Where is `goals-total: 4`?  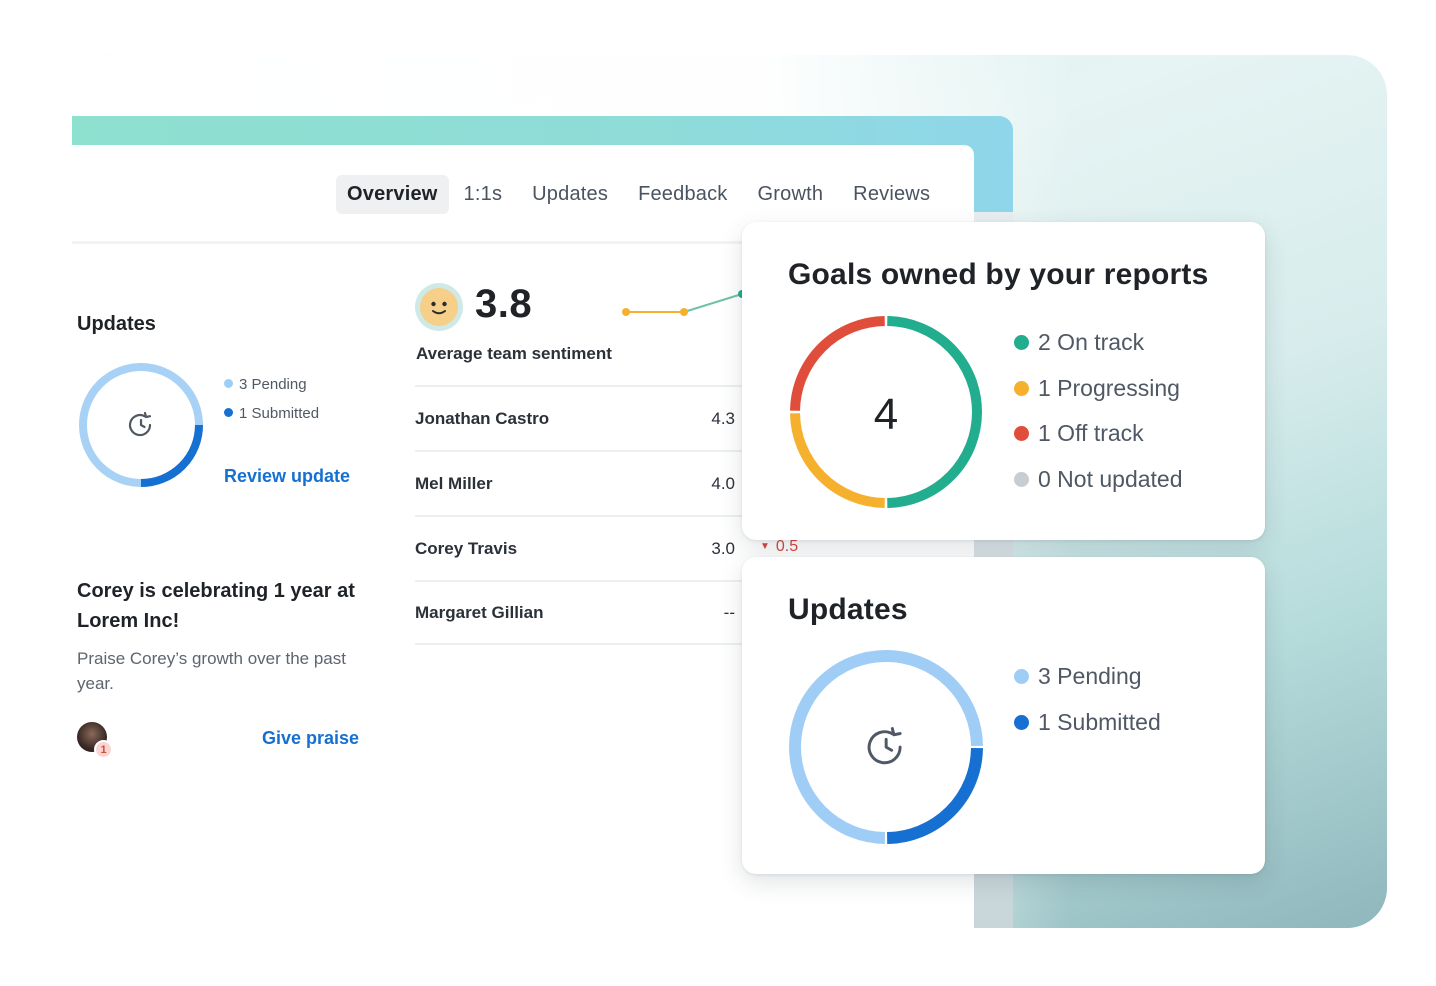 goals-total: 4 is located at coordinates (886, 414).